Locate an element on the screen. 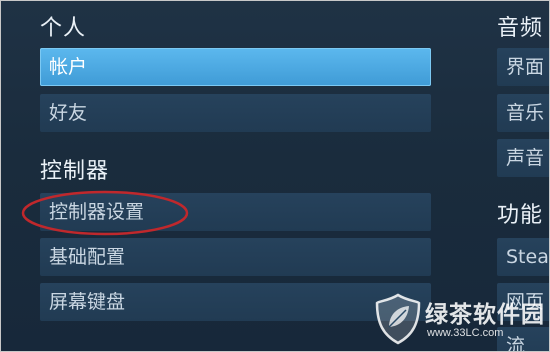 The image size is (550, 352). menu-item-friends: 好友 is located at coordinates (235, 113).